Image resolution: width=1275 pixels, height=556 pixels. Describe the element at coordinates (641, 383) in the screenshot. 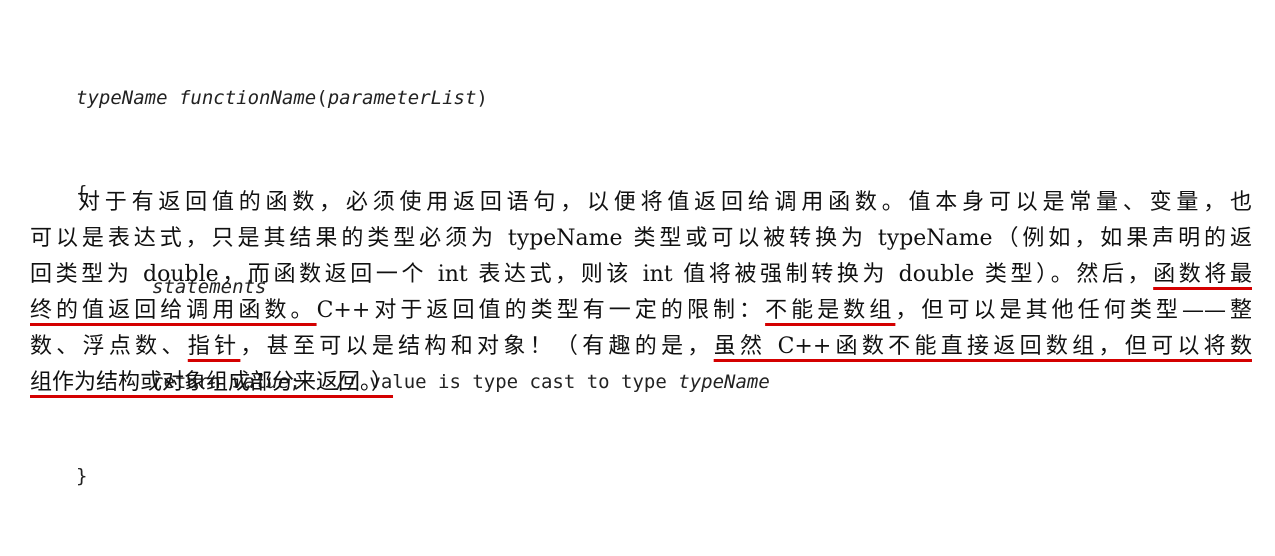

I see `paragraph-line-6: 组作为结构或对象组成部分来返回。）` at that location.